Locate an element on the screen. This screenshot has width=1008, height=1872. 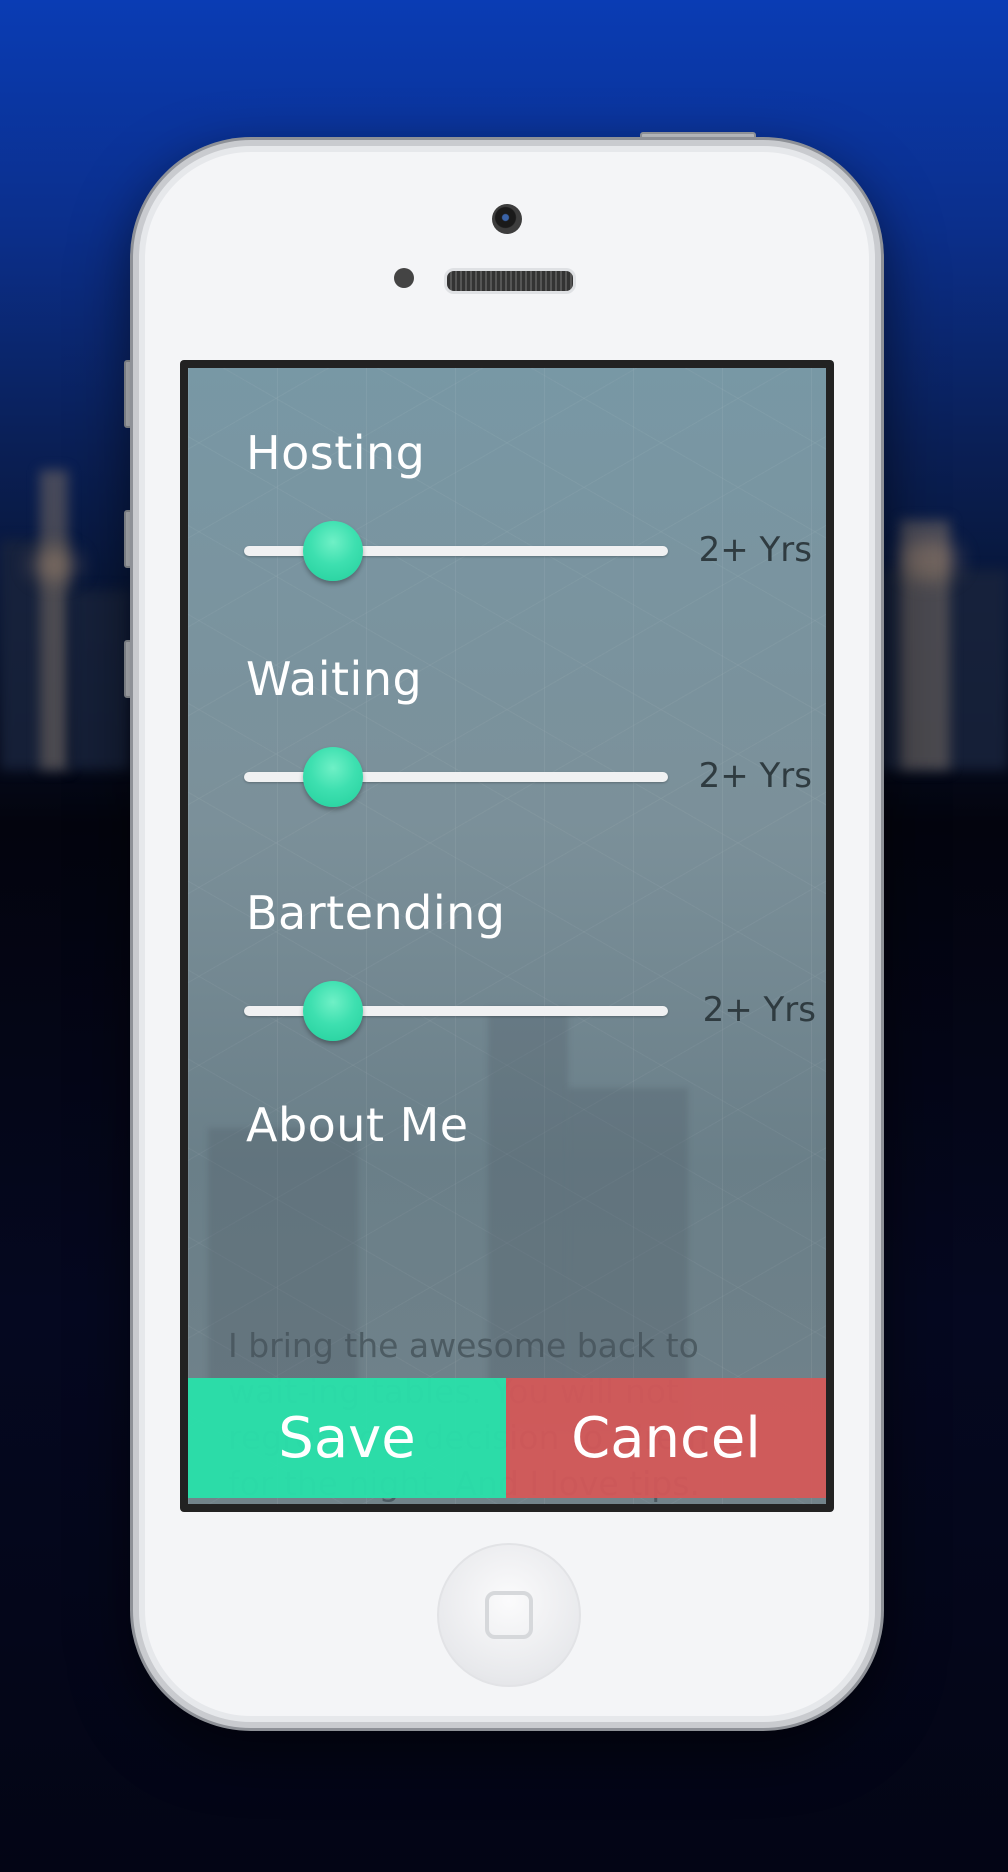
waiting-slider is located at coordinates (456, 777).